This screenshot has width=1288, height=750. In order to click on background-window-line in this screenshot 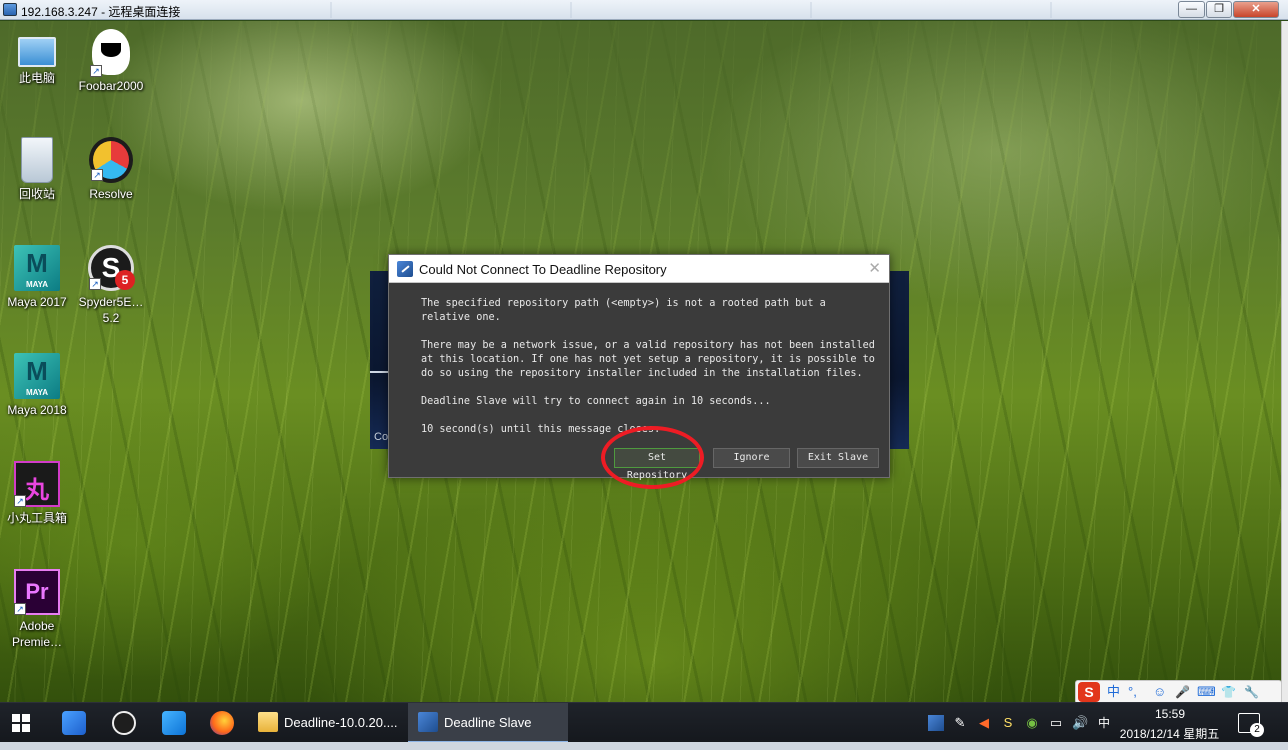, I will do `click(379, 372)`.